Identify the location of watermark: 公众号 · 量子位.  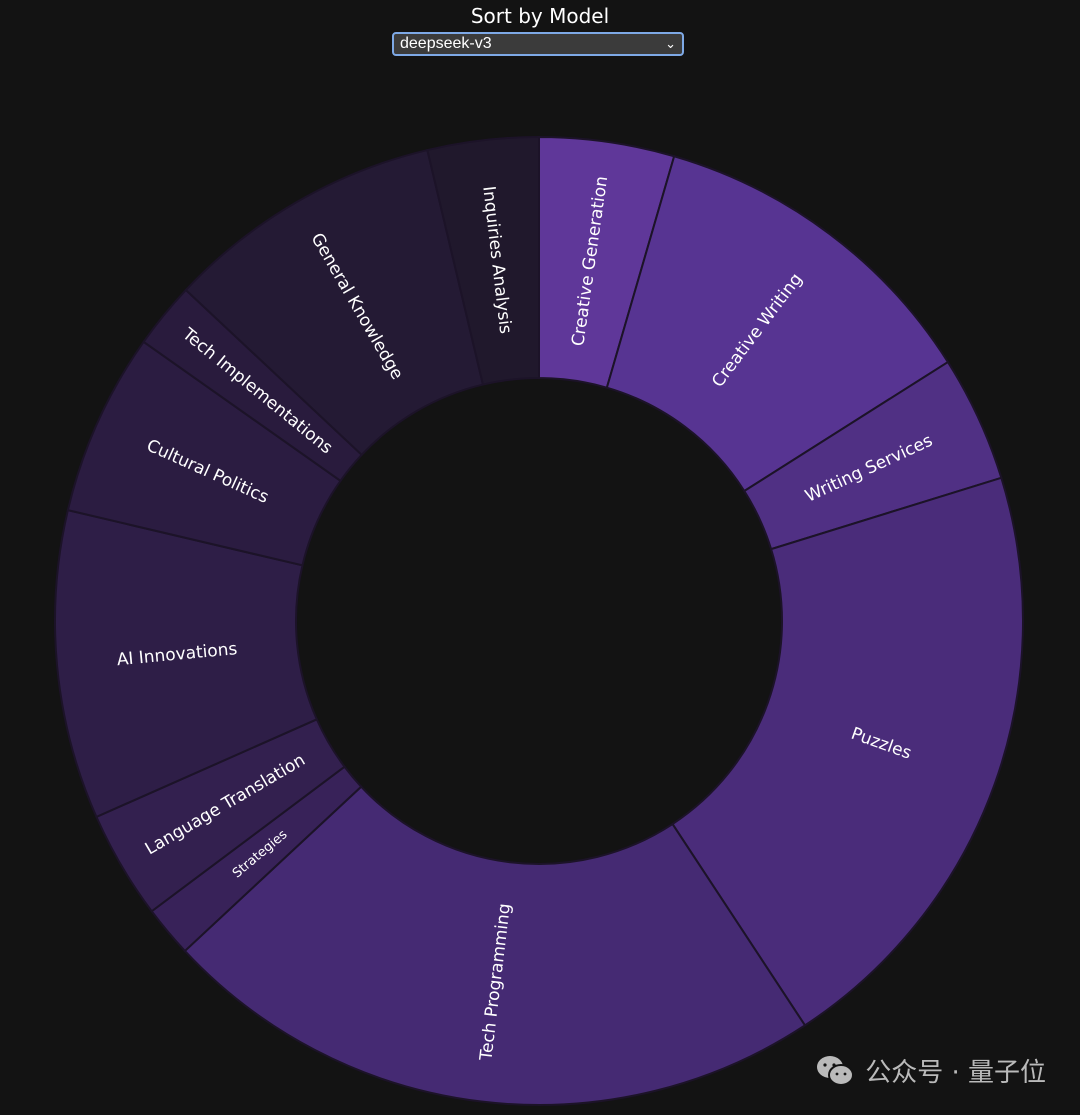
(930, 1070).